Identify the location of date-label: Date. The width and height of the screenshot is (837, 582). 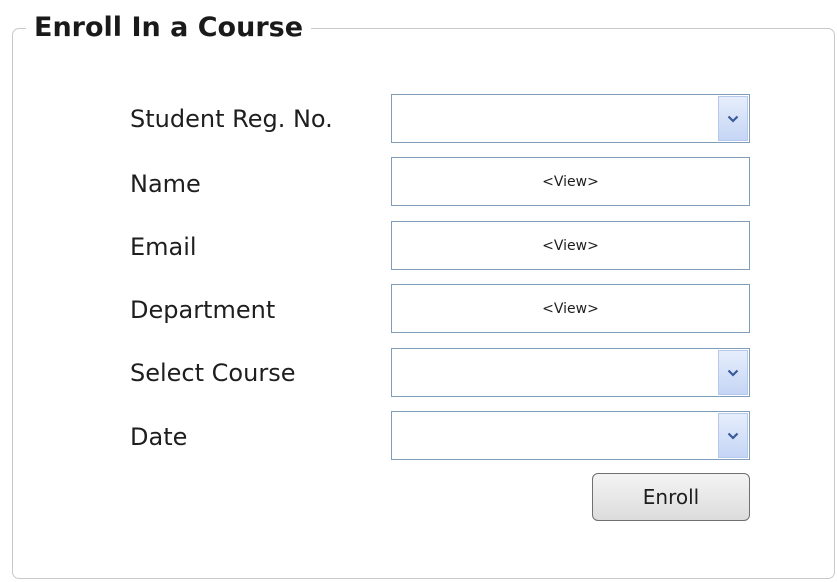
(159, 437).